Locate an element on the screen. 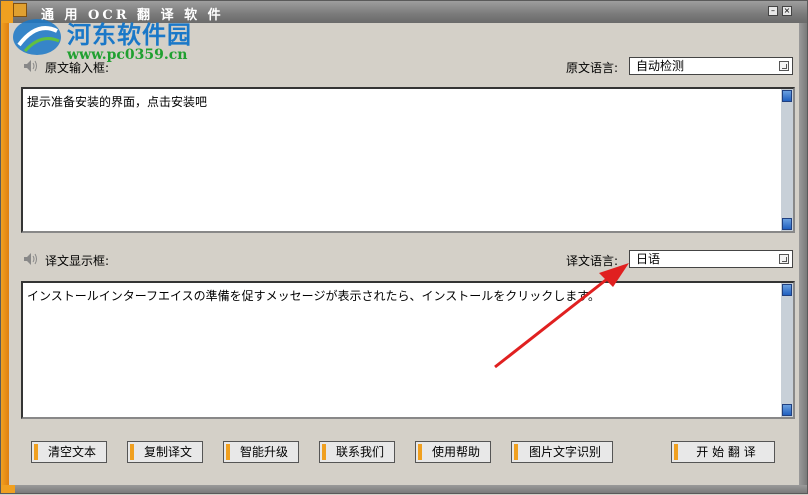  target-label: 译文显示框: is located at coordinates (77, 261).